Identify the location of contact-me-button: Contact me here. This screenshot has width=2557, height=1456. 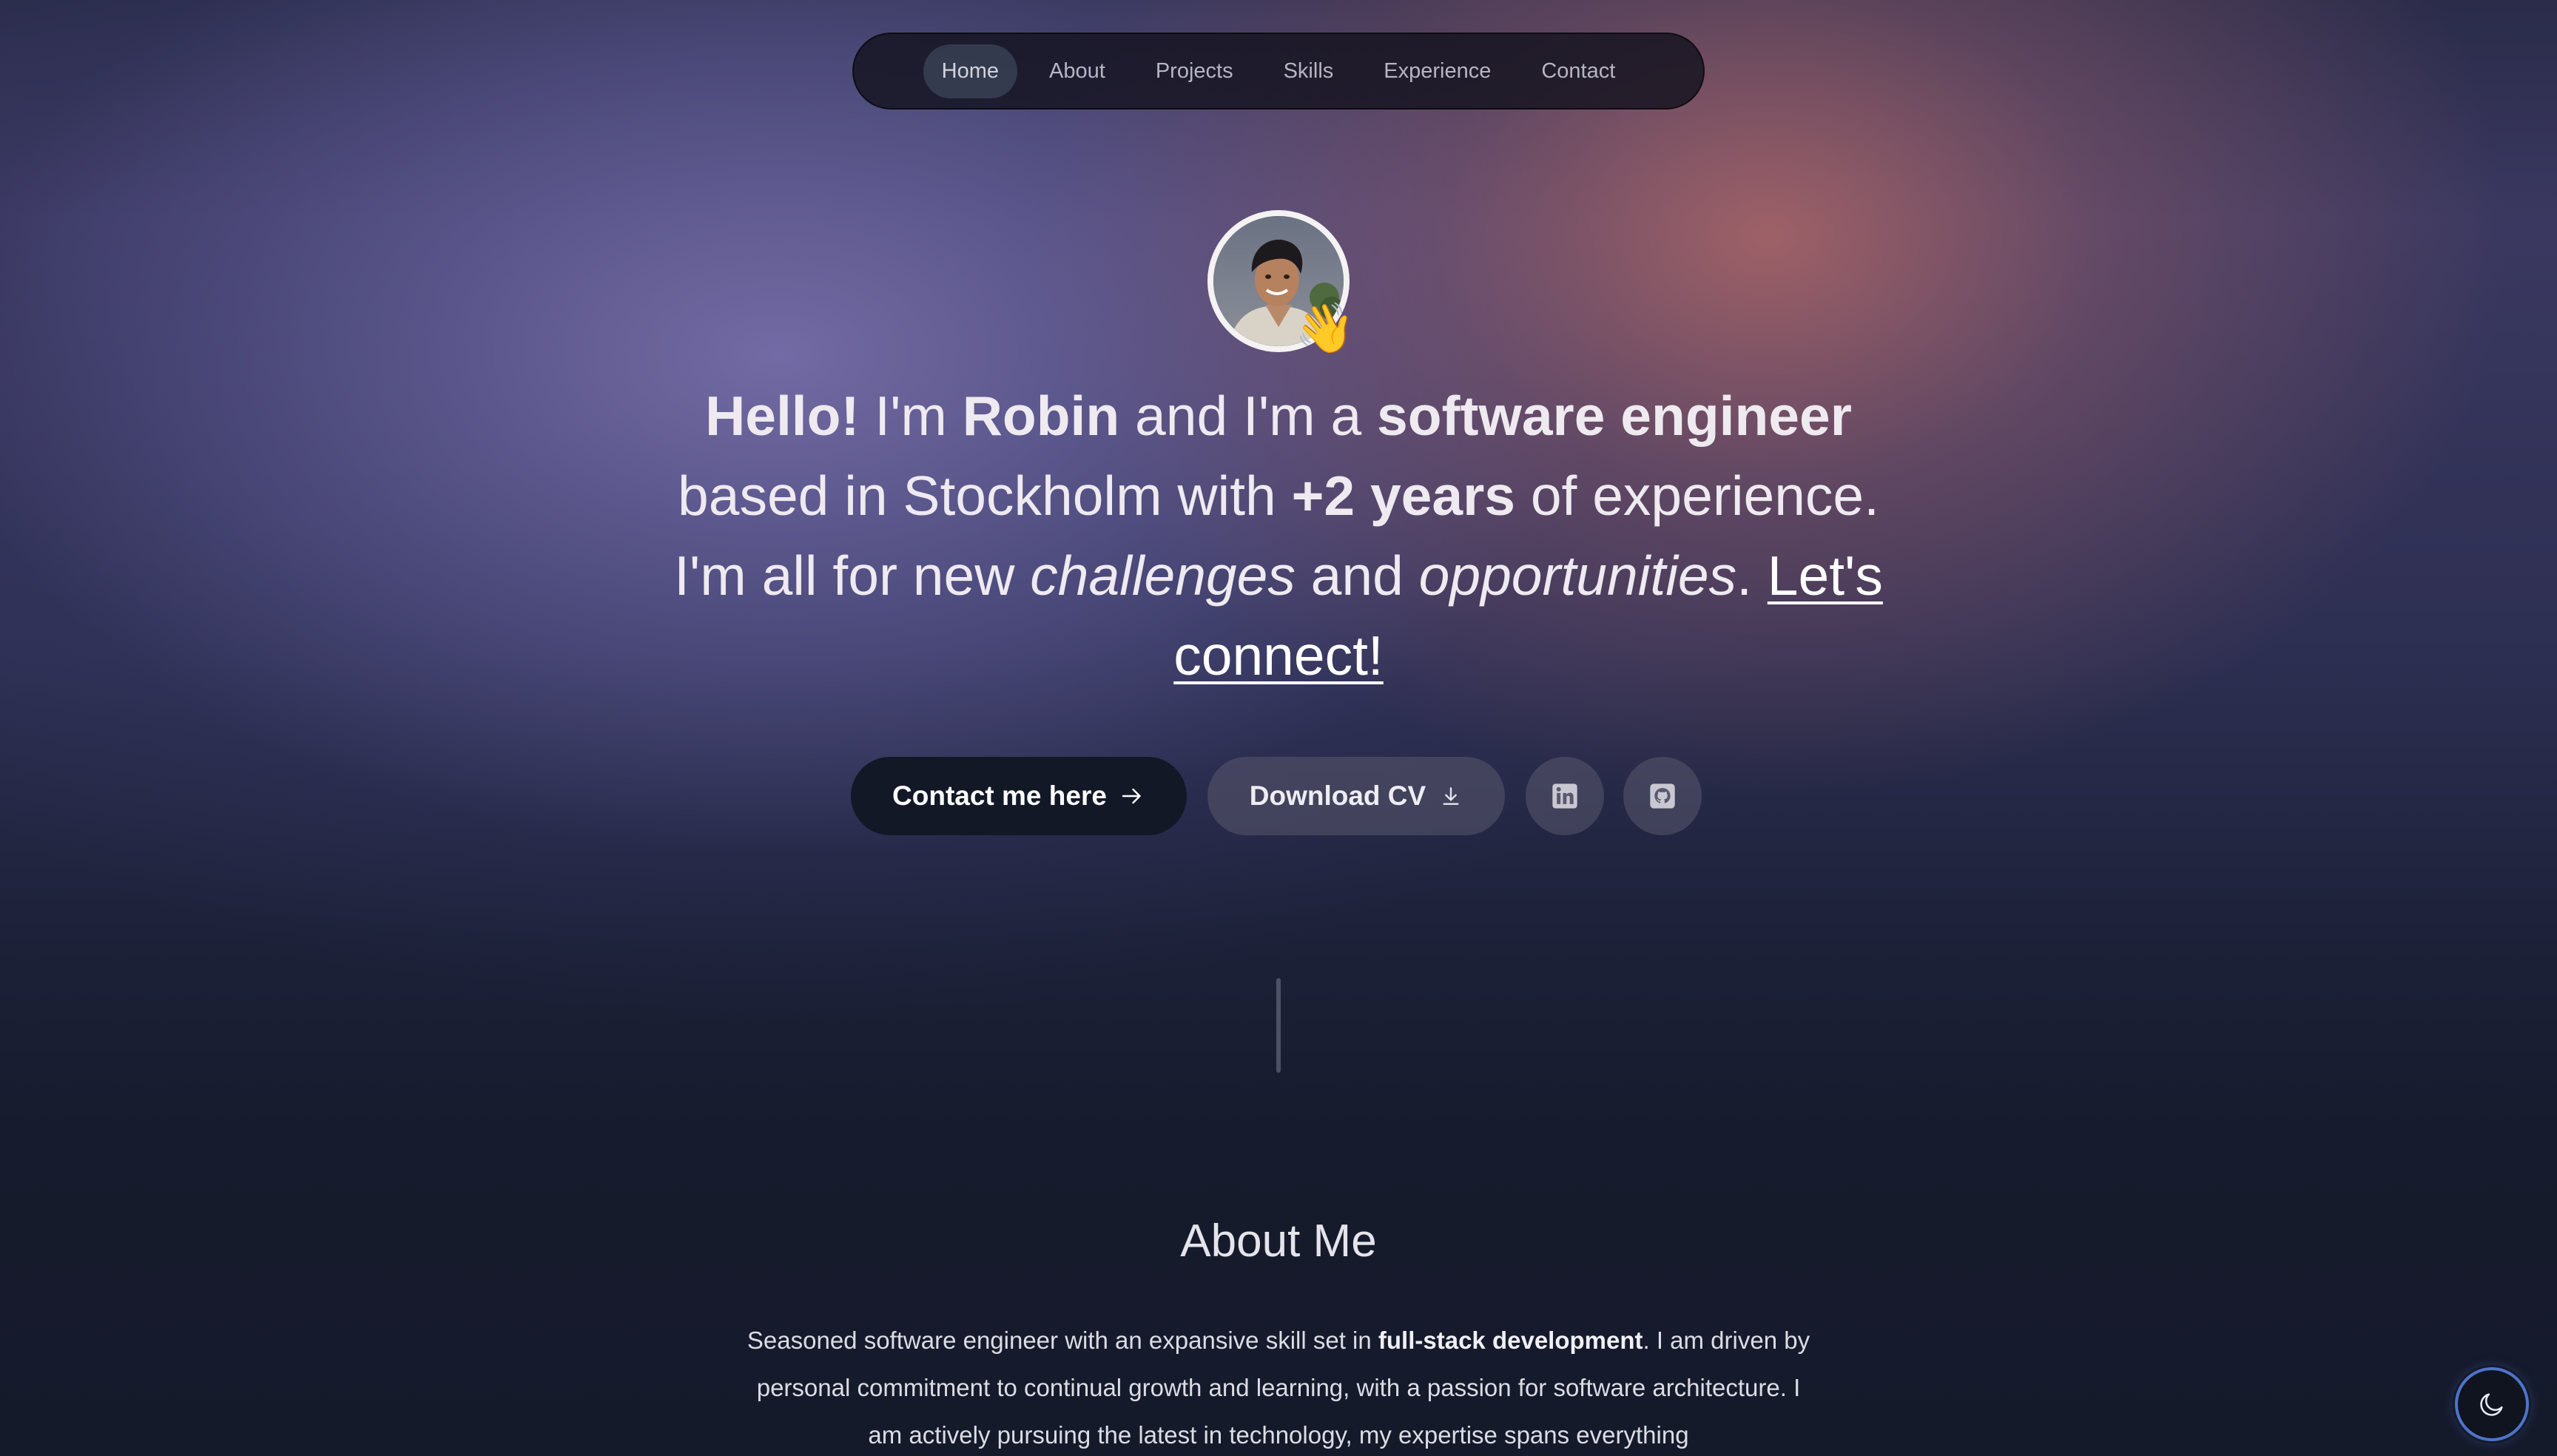
(1019, 796).